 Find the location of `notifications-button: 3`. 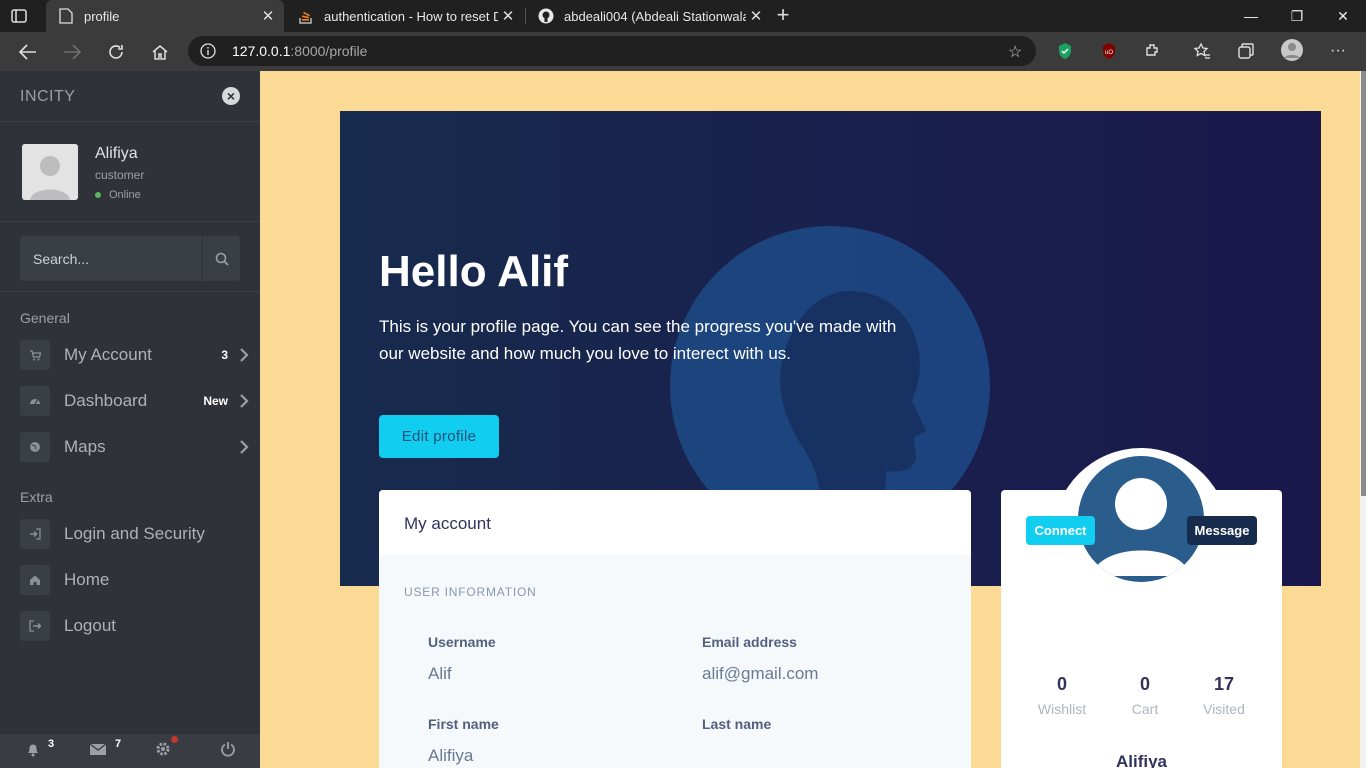

notifications-button: 3 is located at coordinates (32, 751).